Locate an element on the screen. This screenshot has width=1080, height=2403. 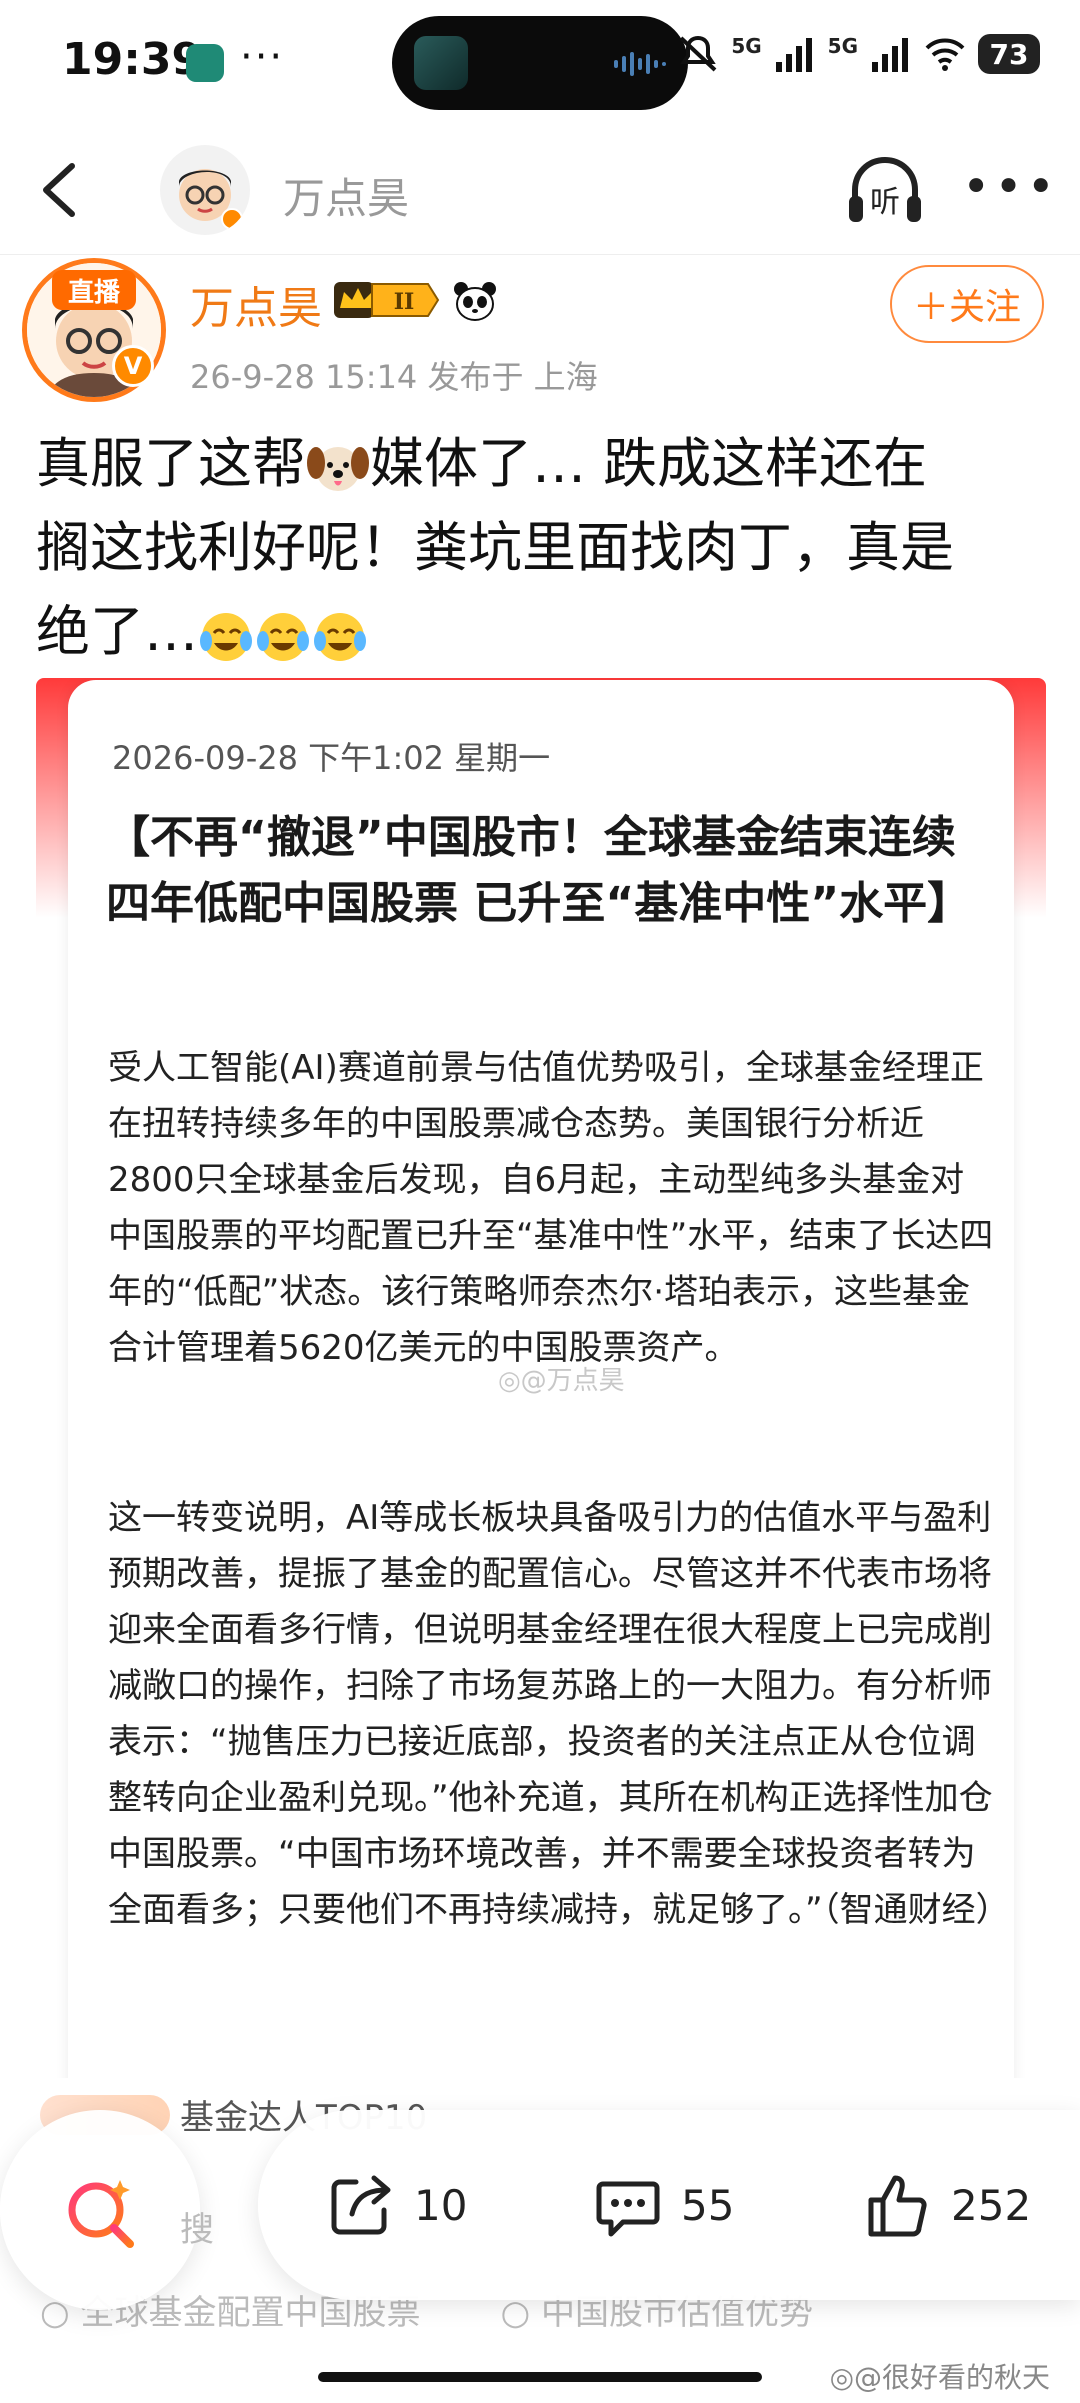
mute-bell-icon is located at coordinates (698, 53).